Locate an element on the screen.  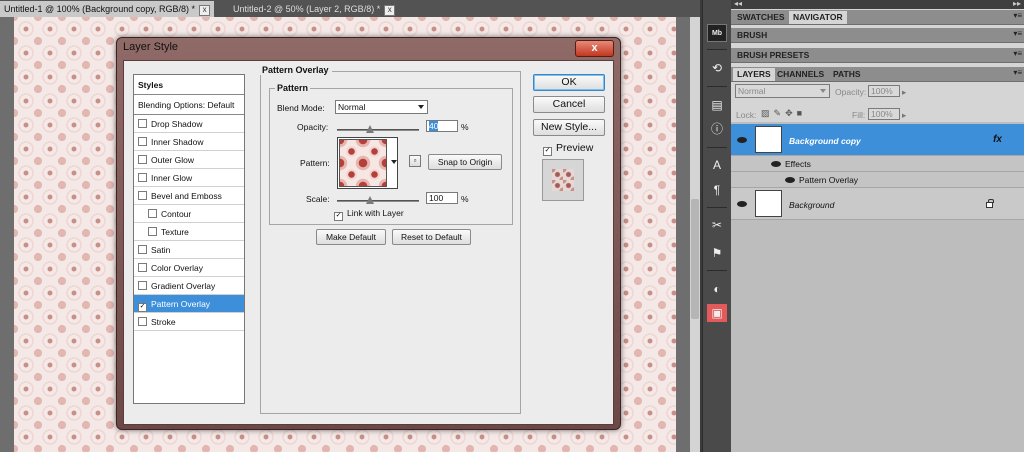
opacity-slider-thumb is located at coordinates (369, 129).